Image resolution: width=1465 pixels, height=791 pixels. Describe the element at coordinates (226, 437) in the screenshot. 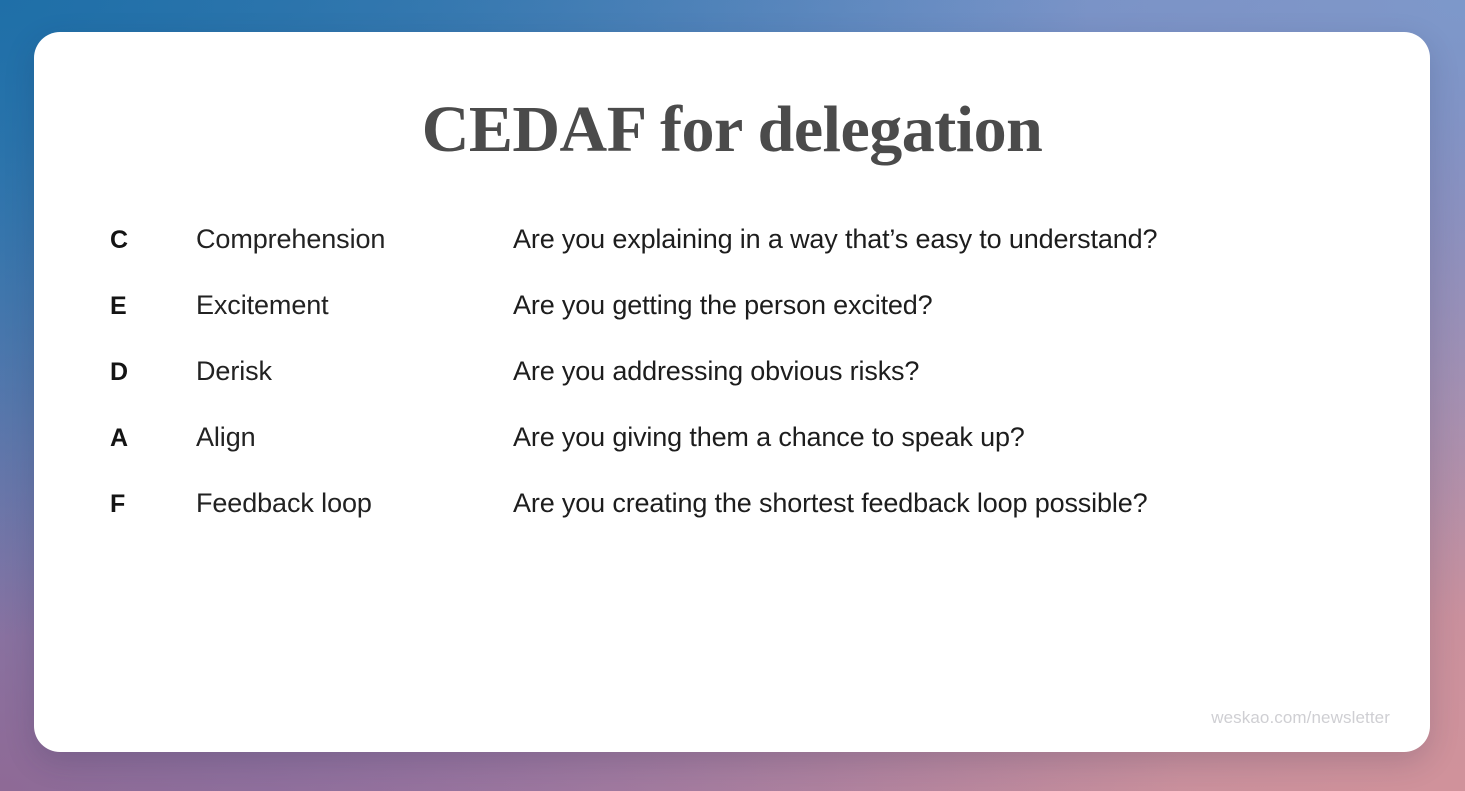

I see `list-item-label: Align` at that location.